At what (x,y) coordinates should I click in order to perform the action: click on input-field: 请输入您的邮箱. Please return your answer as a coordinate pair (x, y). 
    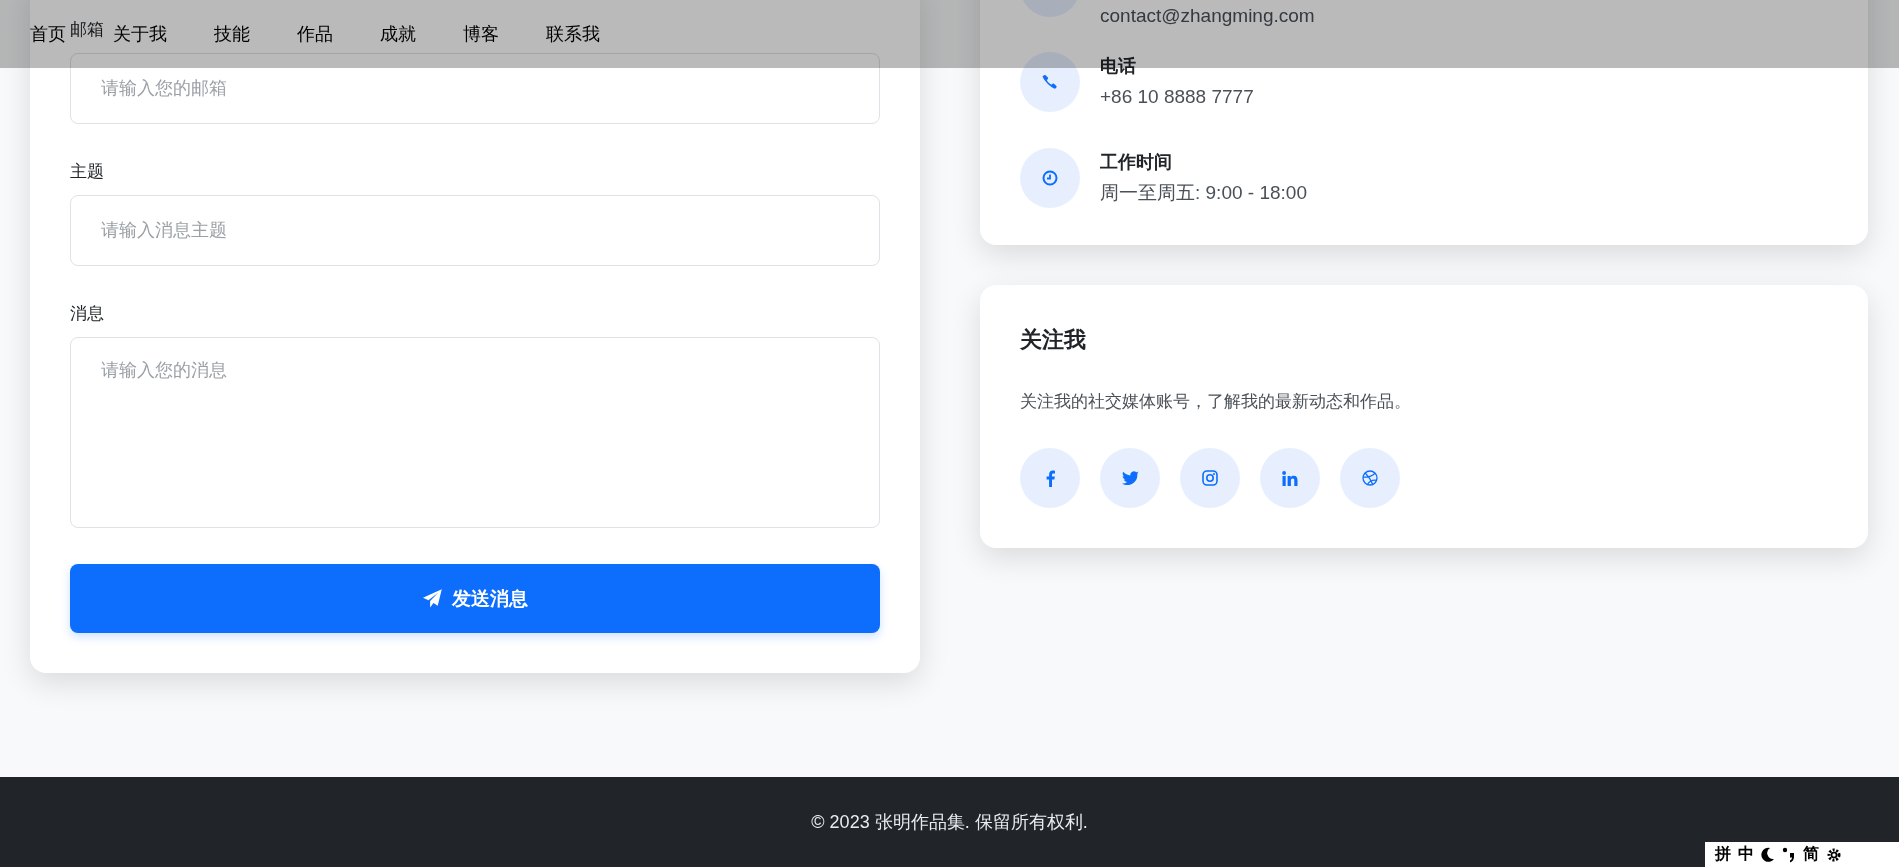
    Looking at the image, I should click on (475, 88).